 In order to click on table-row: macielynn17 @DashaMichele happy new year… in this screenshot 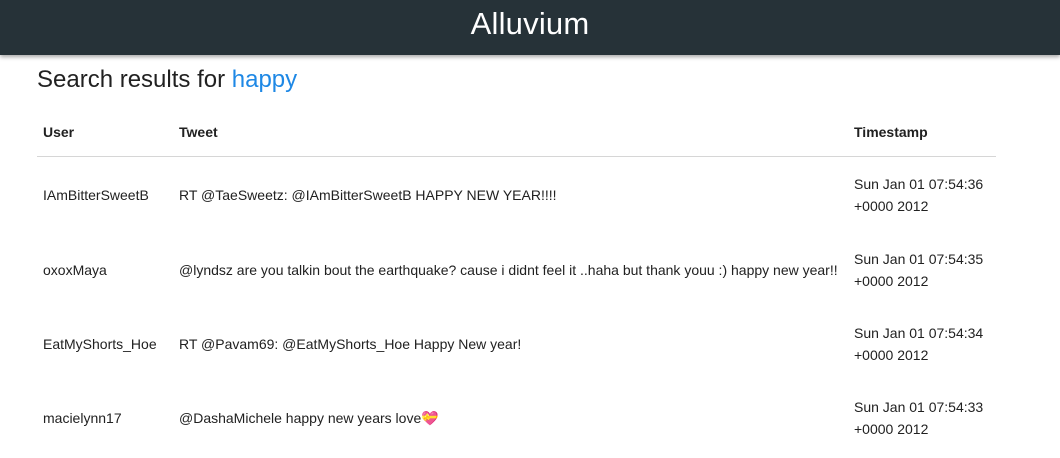, I will do `click(516, 418)`.